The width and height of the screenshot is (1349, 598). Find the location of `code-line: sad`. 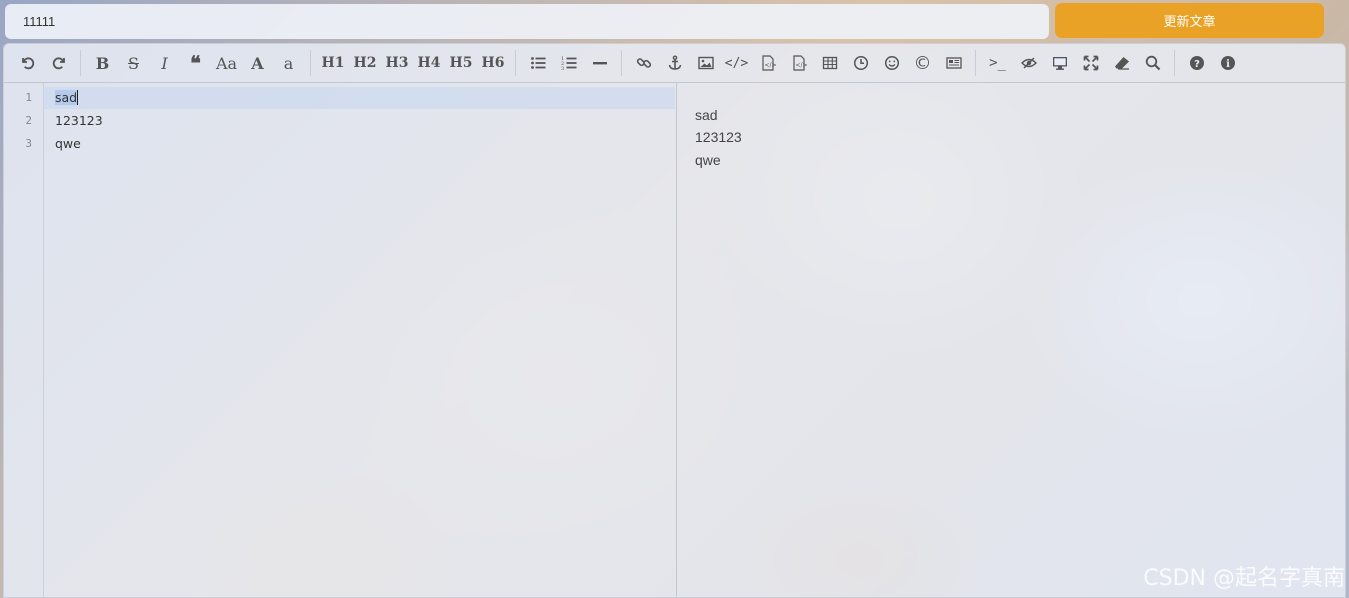

code-line: sad is located at coordinates (67, 97).